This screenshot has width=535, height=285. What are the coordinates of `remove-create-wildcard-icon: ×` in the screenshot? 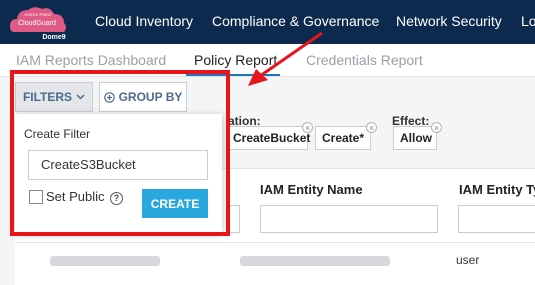 It's located at (371, 127).